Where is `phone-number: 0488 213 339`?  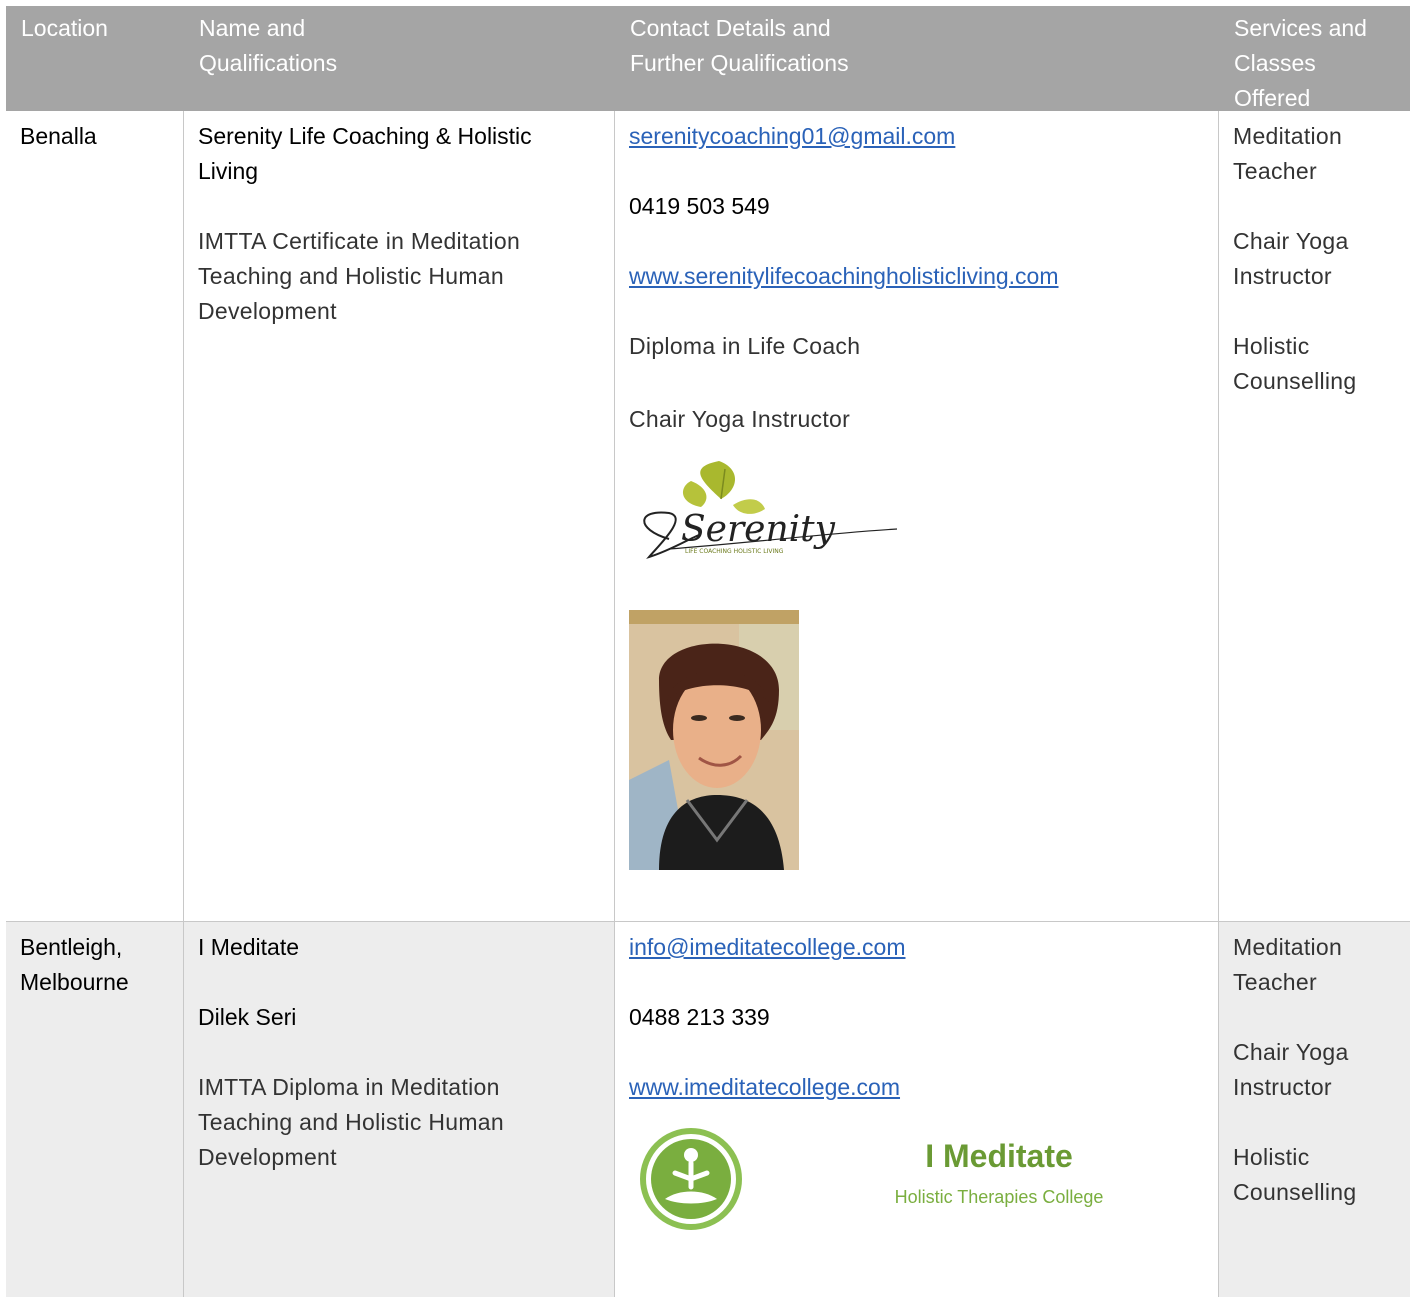 phone-number: 0488 213 339 is located at coordinates (699, 1017).